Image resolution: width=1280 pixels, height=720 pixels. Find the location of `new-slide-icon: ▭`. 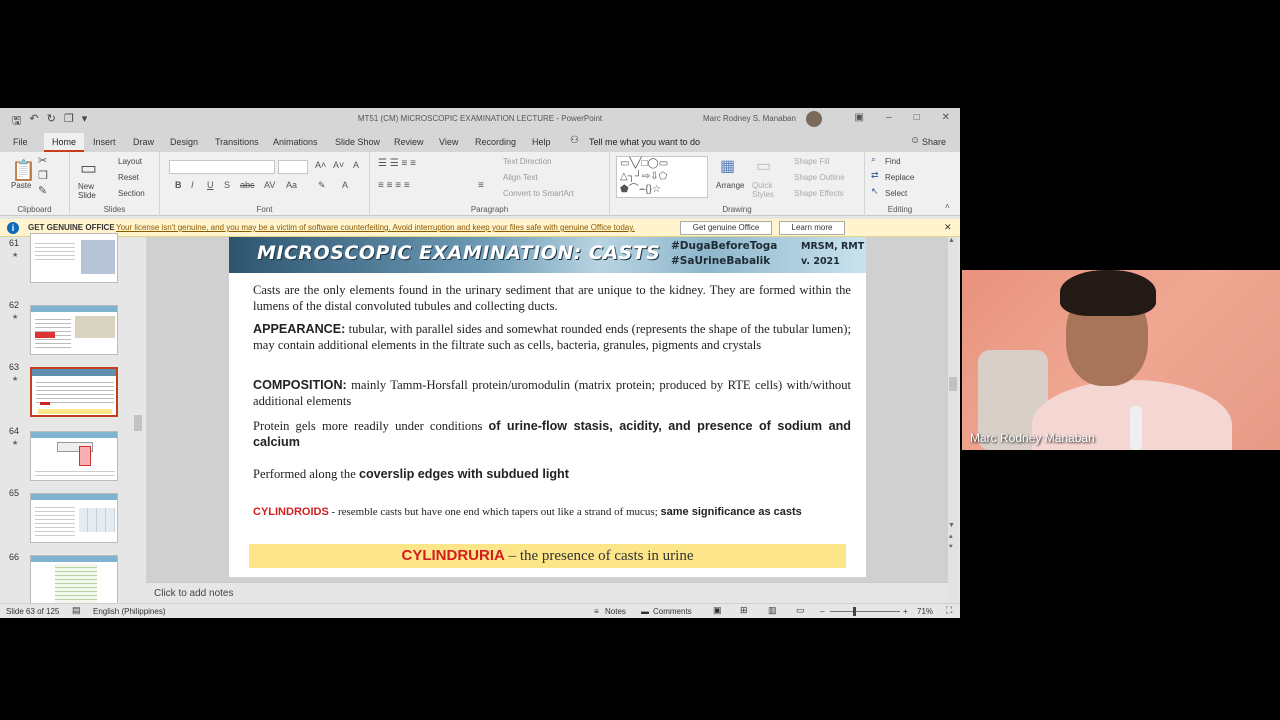

new-slide-icon: ▭ is located at coordinates (88, 168).